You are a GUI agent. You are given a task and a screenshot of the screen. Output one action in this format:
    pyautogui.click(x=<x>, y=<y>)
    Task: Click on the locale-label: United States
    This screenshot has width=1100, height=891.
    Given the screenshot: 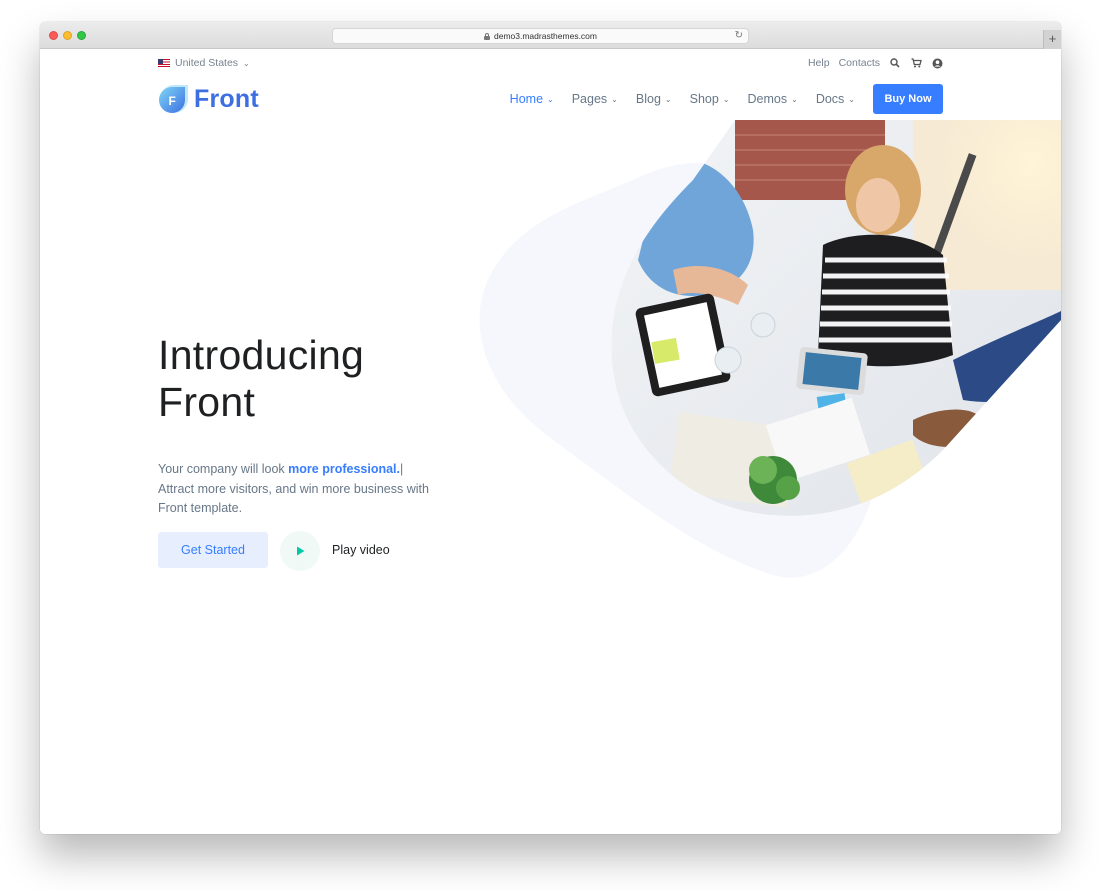 What is the action you would take?
    pyautogui.click(x=207, y=63)
    